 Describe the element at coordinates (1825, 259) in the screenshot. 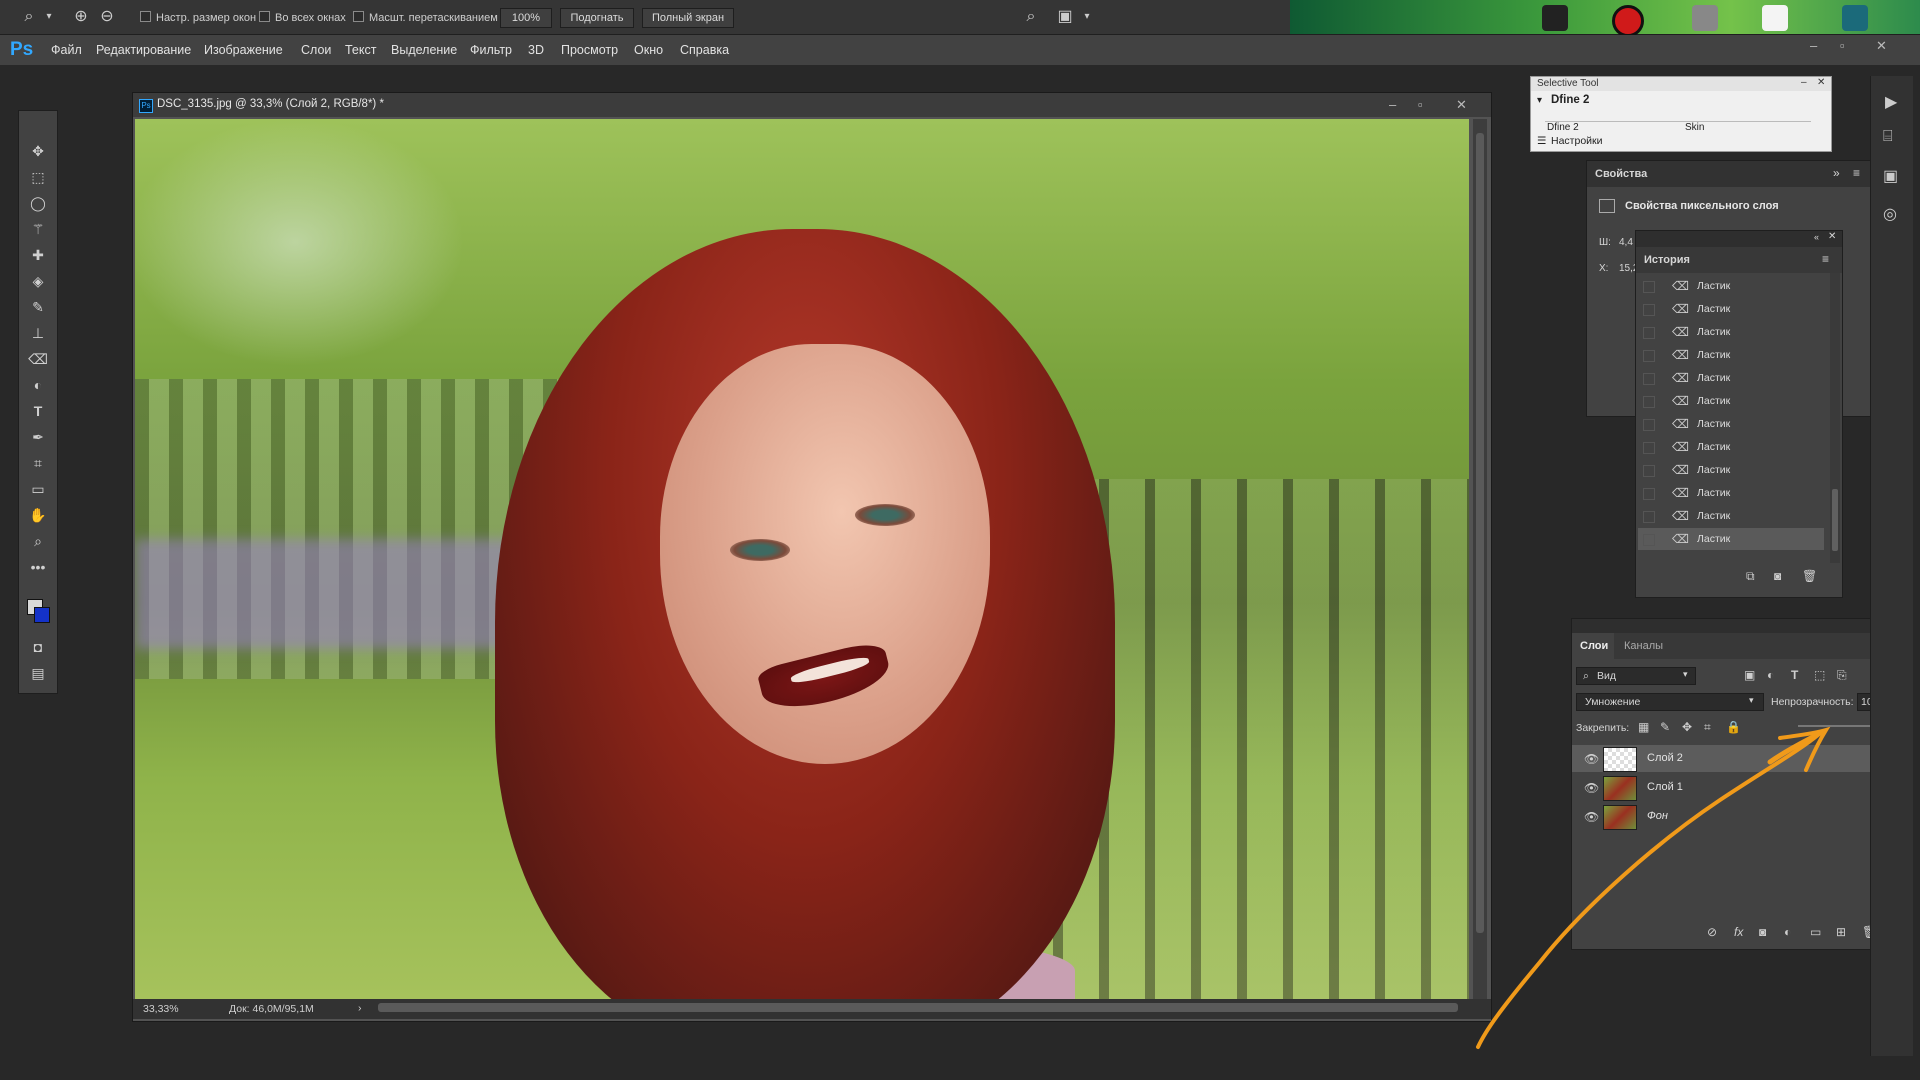

I see `history-menu-icon: ≡` at that location.